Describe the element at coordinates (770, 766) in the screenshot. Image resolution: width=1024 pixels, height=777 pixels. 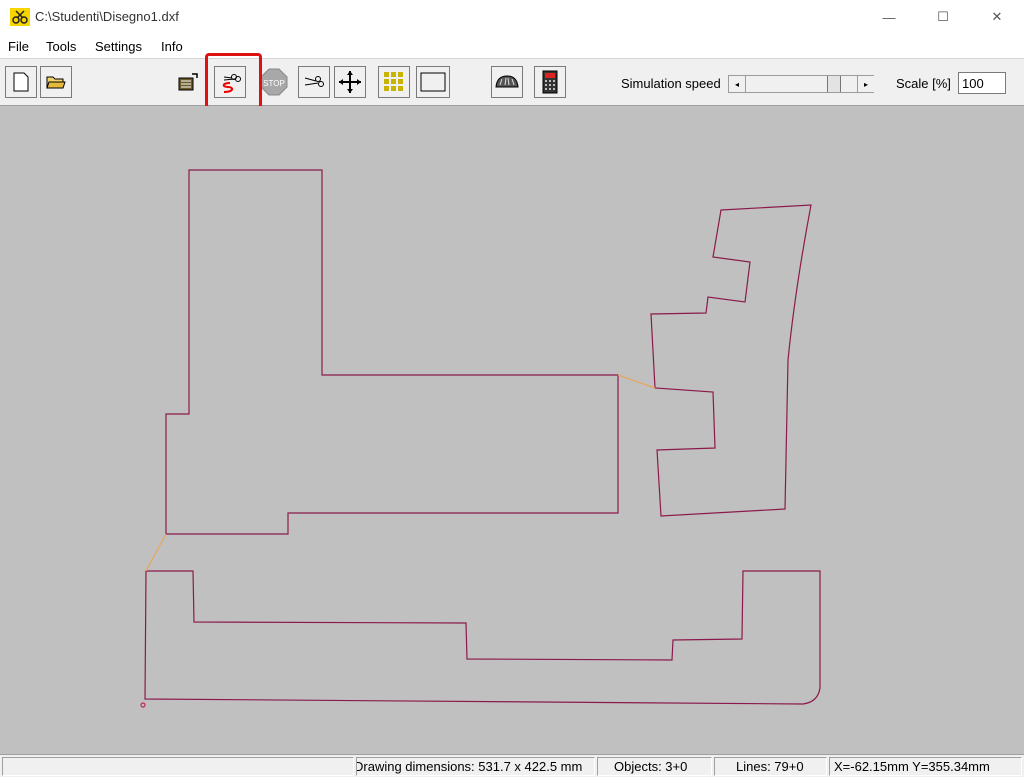
I see `status-lines: Lines: 79+0` at that location.